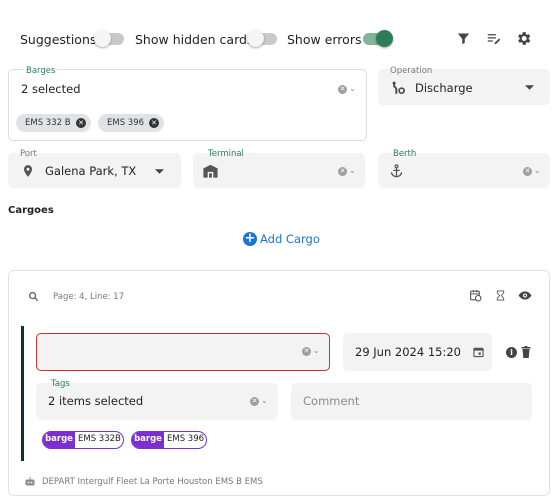 The image size is (556, 503). Describe the element at coordinates (478, 352) in the screenshot. I see `calendar-icon` at that location.